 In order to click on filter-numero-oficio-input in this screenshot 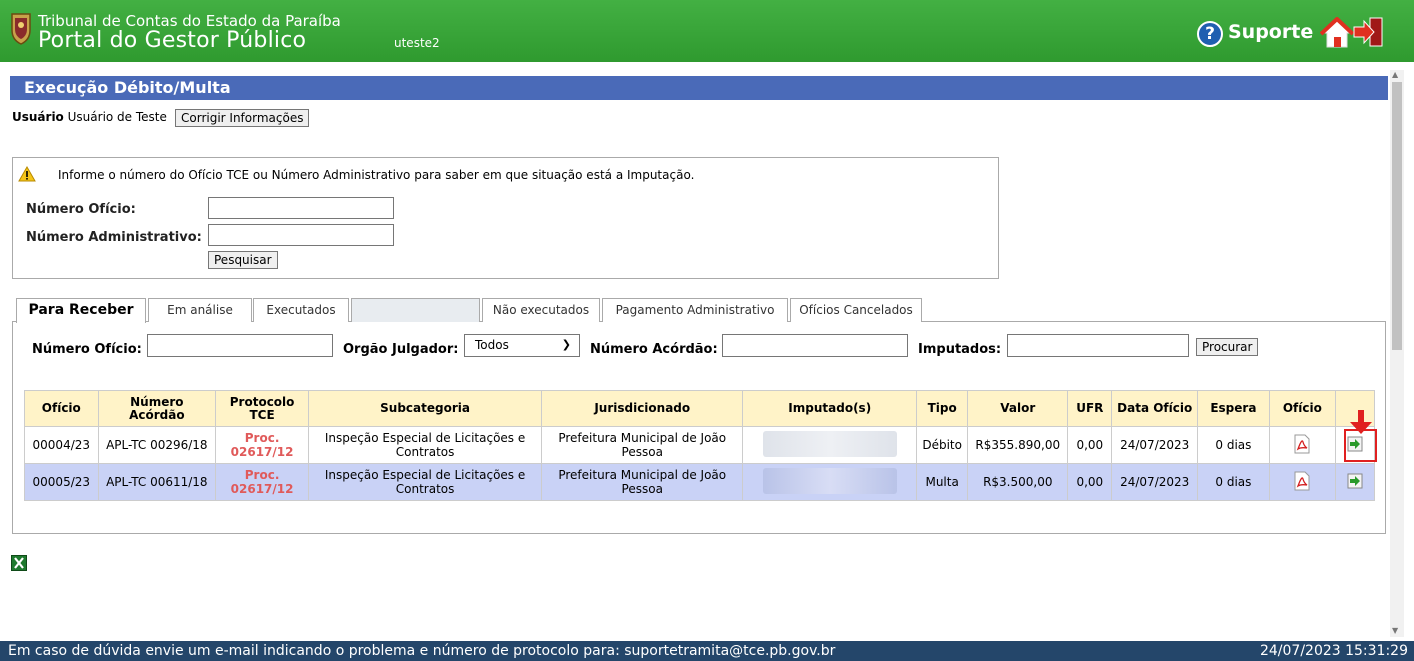, I will do `click(240, 345)`.